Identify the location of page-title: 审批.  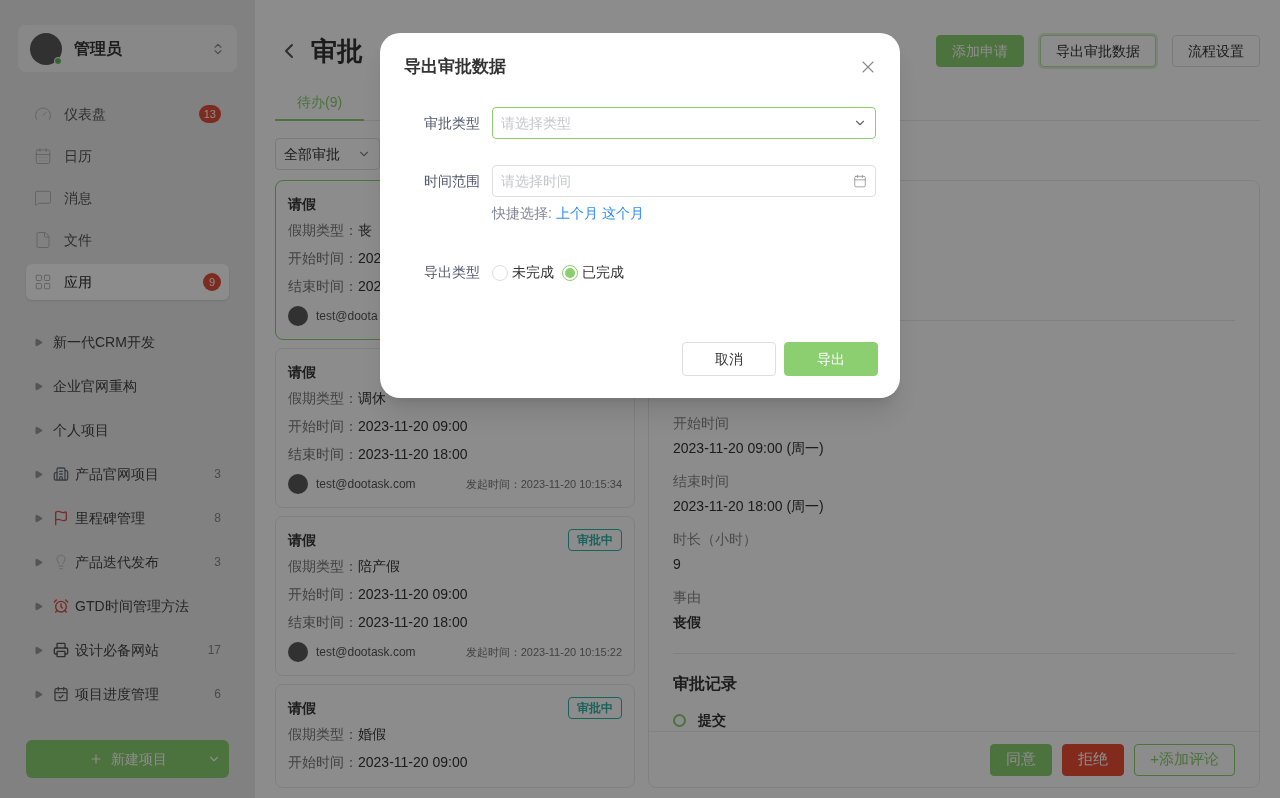
(337, 51).